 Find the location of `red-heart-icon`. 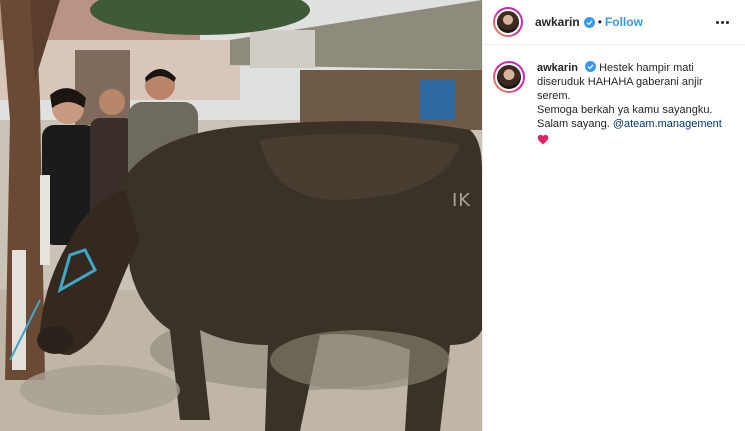

red-heart-icon is located at coordinates (543, 139).